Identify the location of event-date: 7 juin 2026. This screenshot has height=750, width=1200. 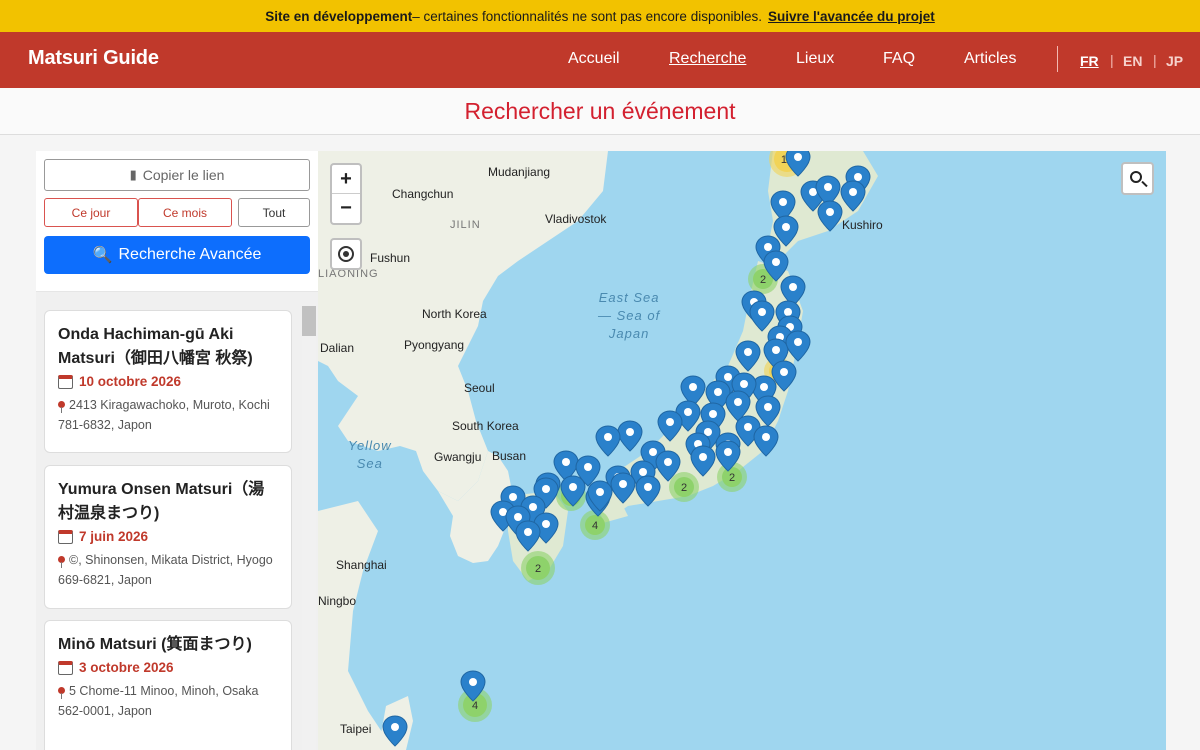
(114, 536).